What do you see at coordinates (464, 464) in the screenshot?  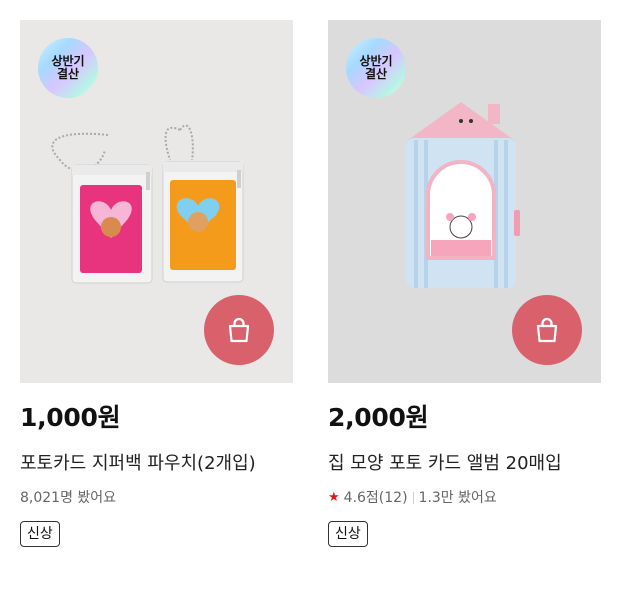 I see `product-title: 집 모양 포토 카드 앨범 20매입` at bounding box center [464, 464].